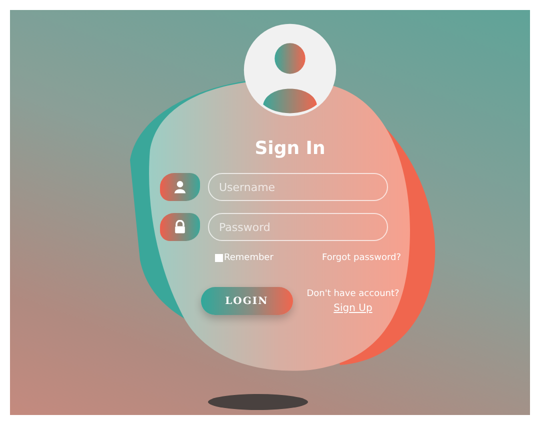 This screenshot has height=423, width=536. I want to click on user-icon, so click(180, 187).